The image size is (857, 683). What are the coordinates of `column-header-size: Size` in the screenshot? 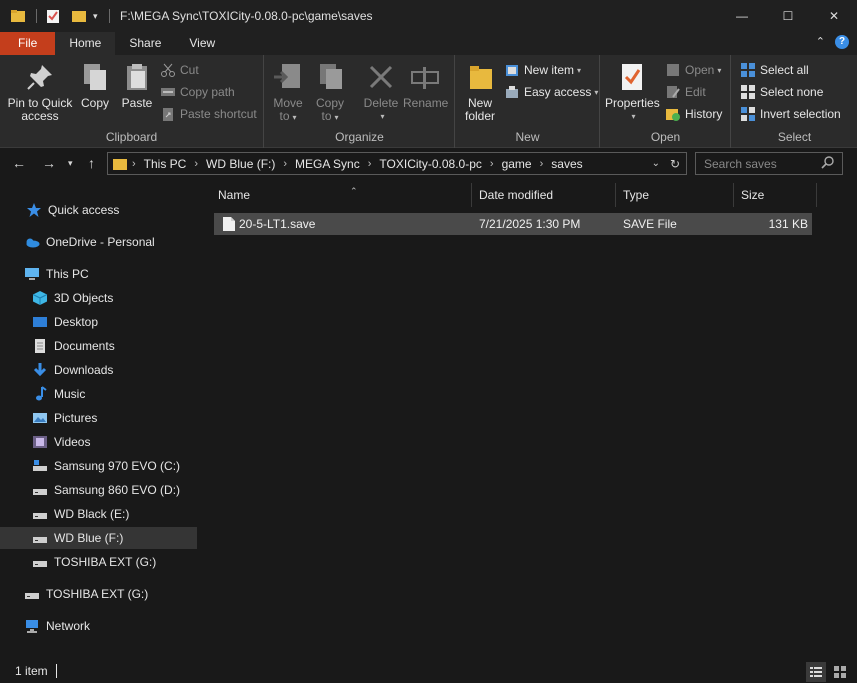 It's located at (776, 195).